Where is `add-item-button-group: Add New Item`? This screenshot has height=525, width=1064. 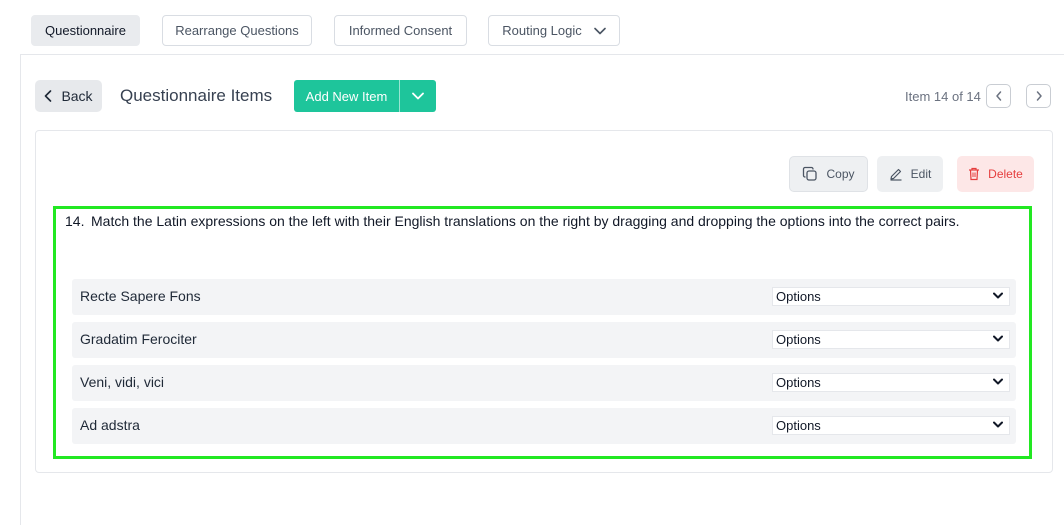
add-item-button-group: Add New Item is located at coordinates (365, 96).